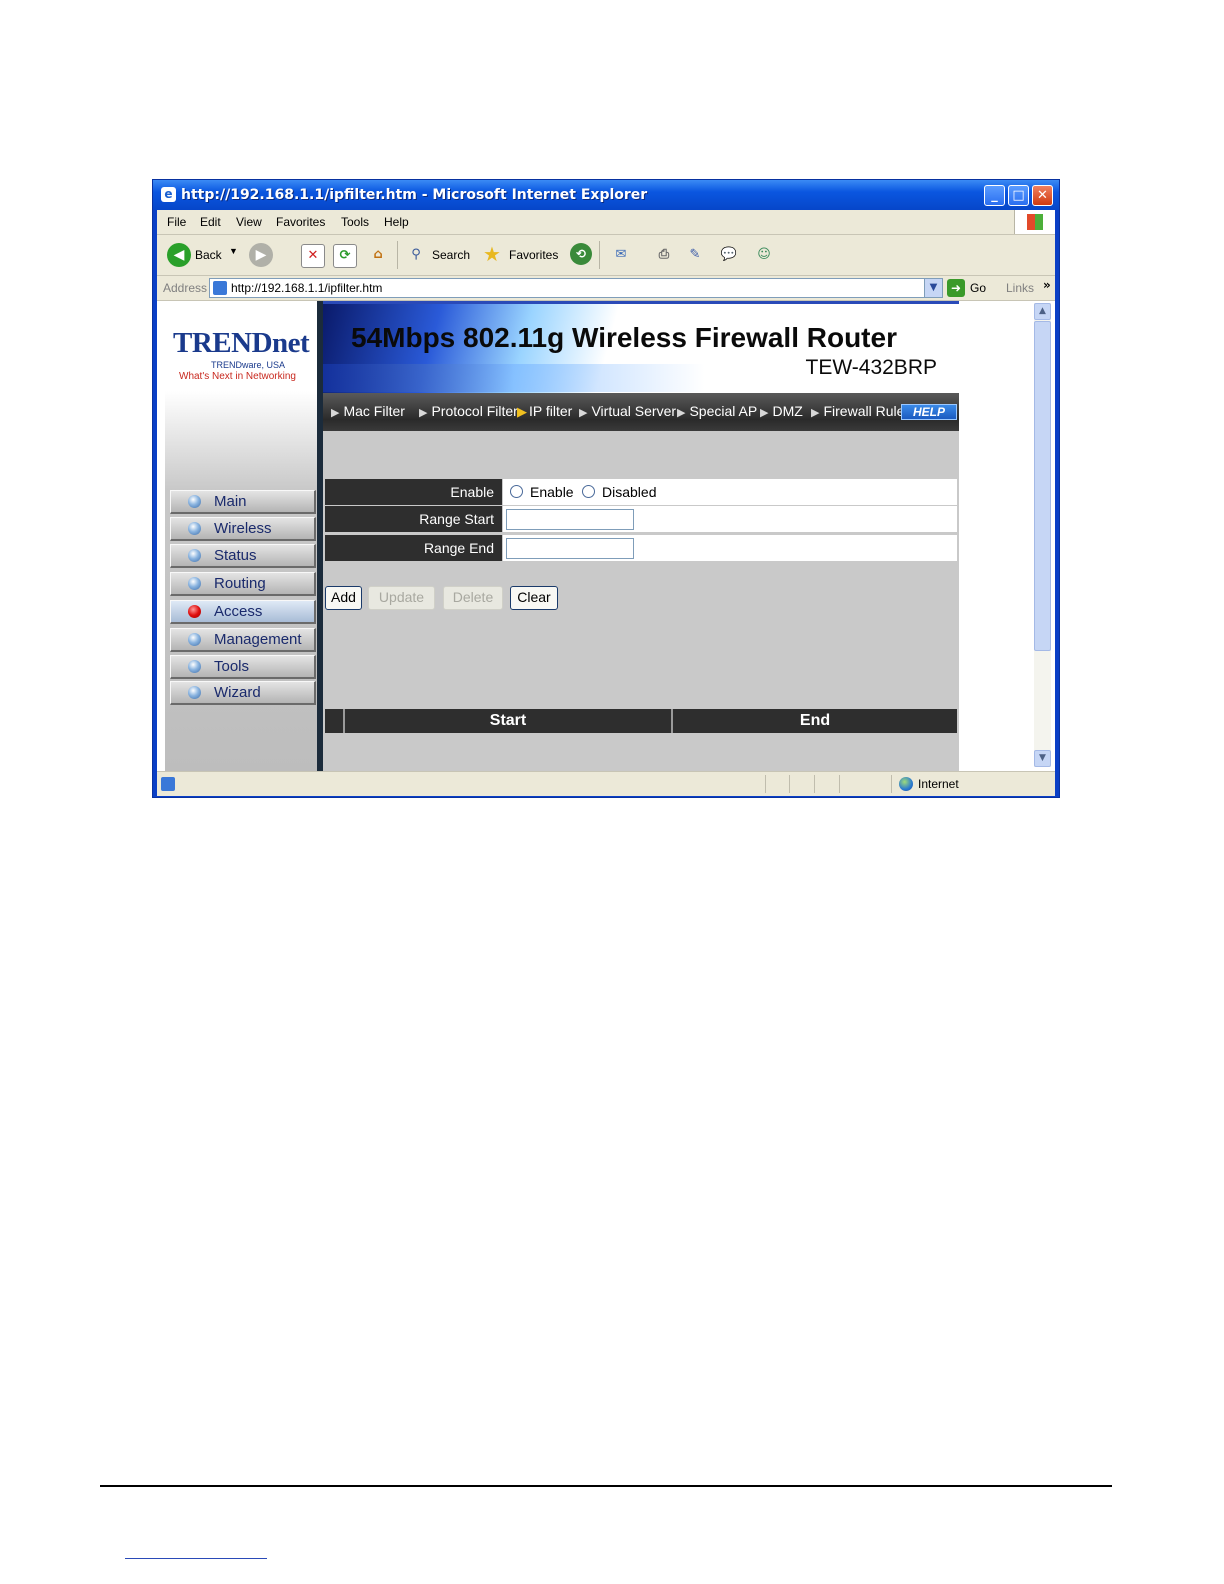 Image resolution: width=1224 pixels, height=1584 pixels. I want to click on range-start-value, so click(730, 519).